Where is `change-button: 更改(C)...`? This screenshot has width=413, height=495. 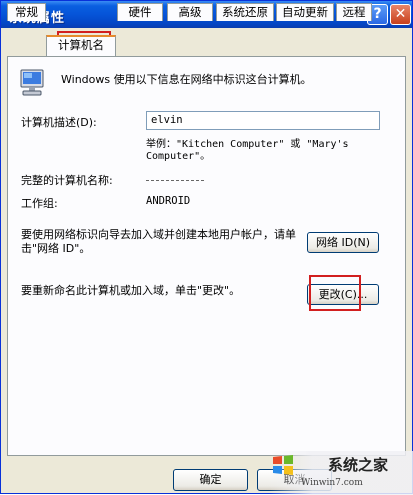 change-button: 更改(C)... is located at coordinates (343, 294).